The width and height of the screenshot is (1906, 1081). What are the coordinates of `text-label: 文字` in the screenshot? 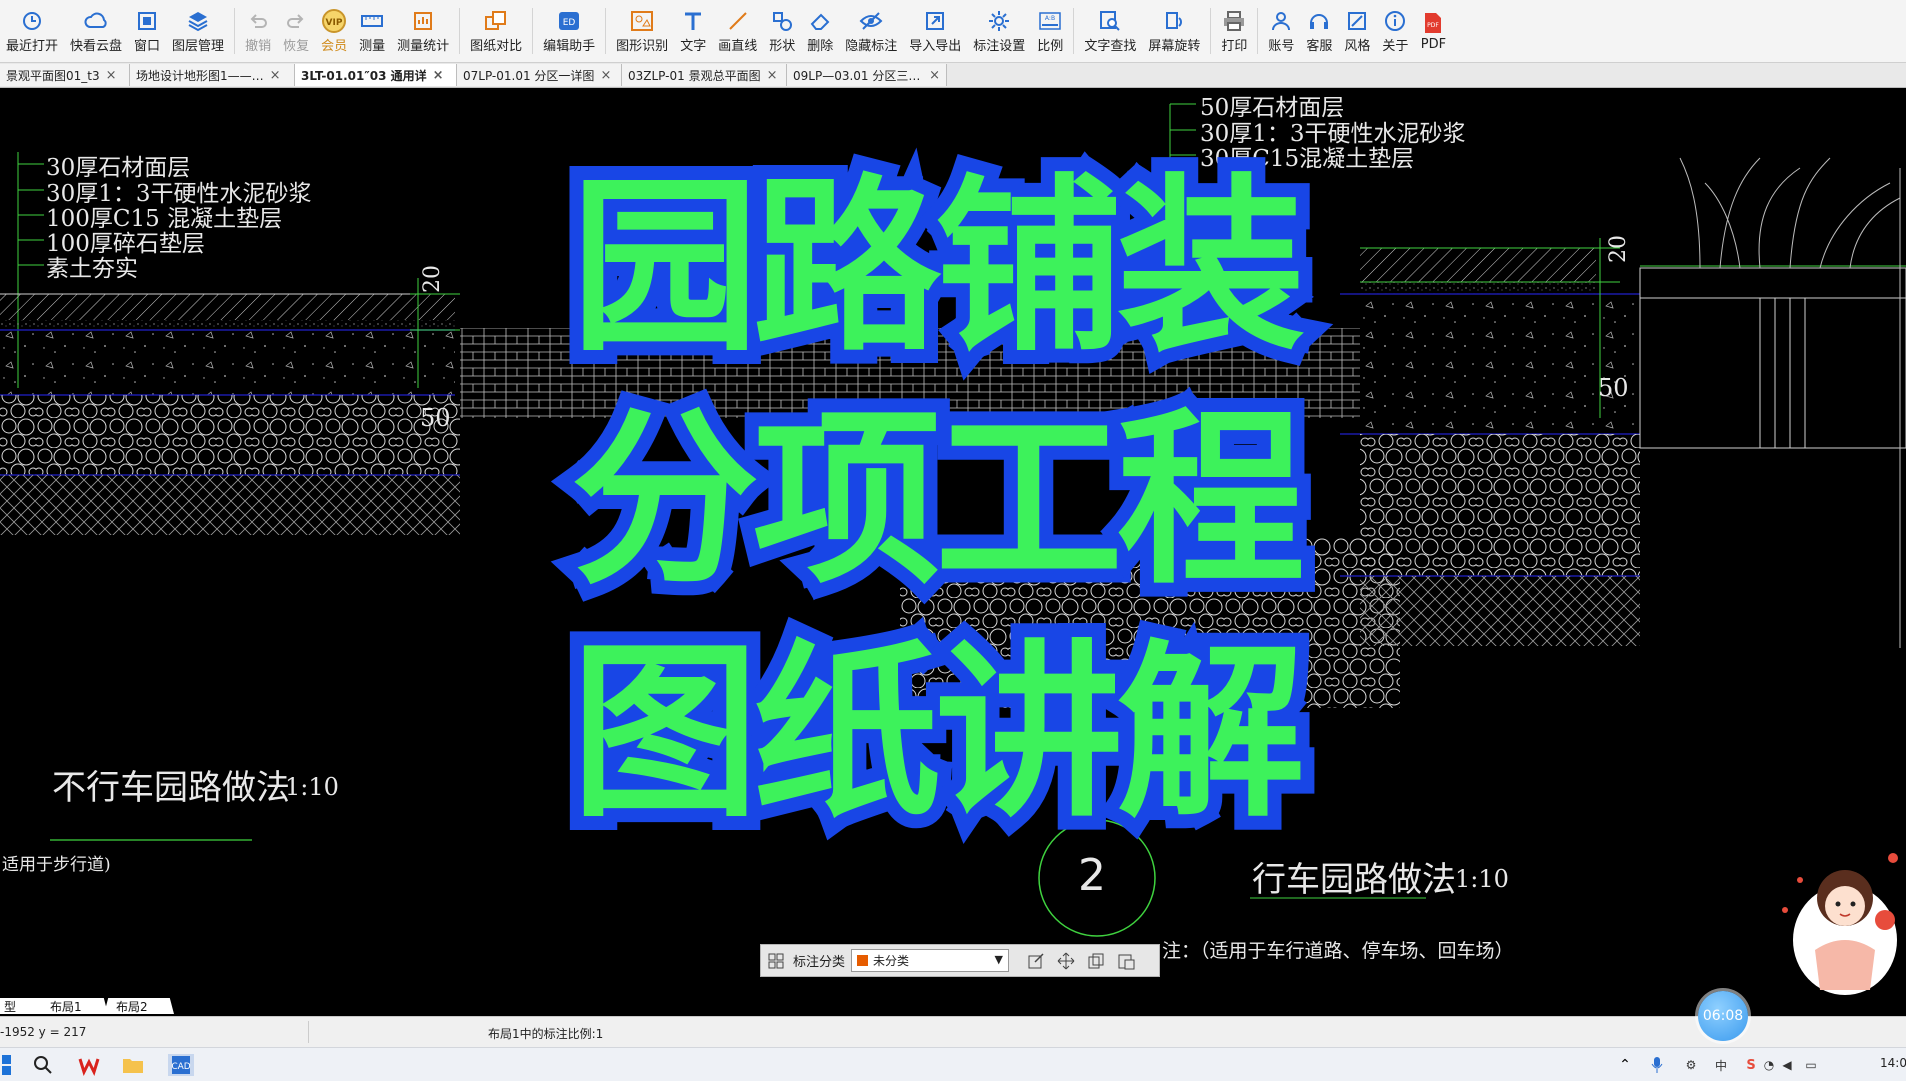 It's located at (693, 46).